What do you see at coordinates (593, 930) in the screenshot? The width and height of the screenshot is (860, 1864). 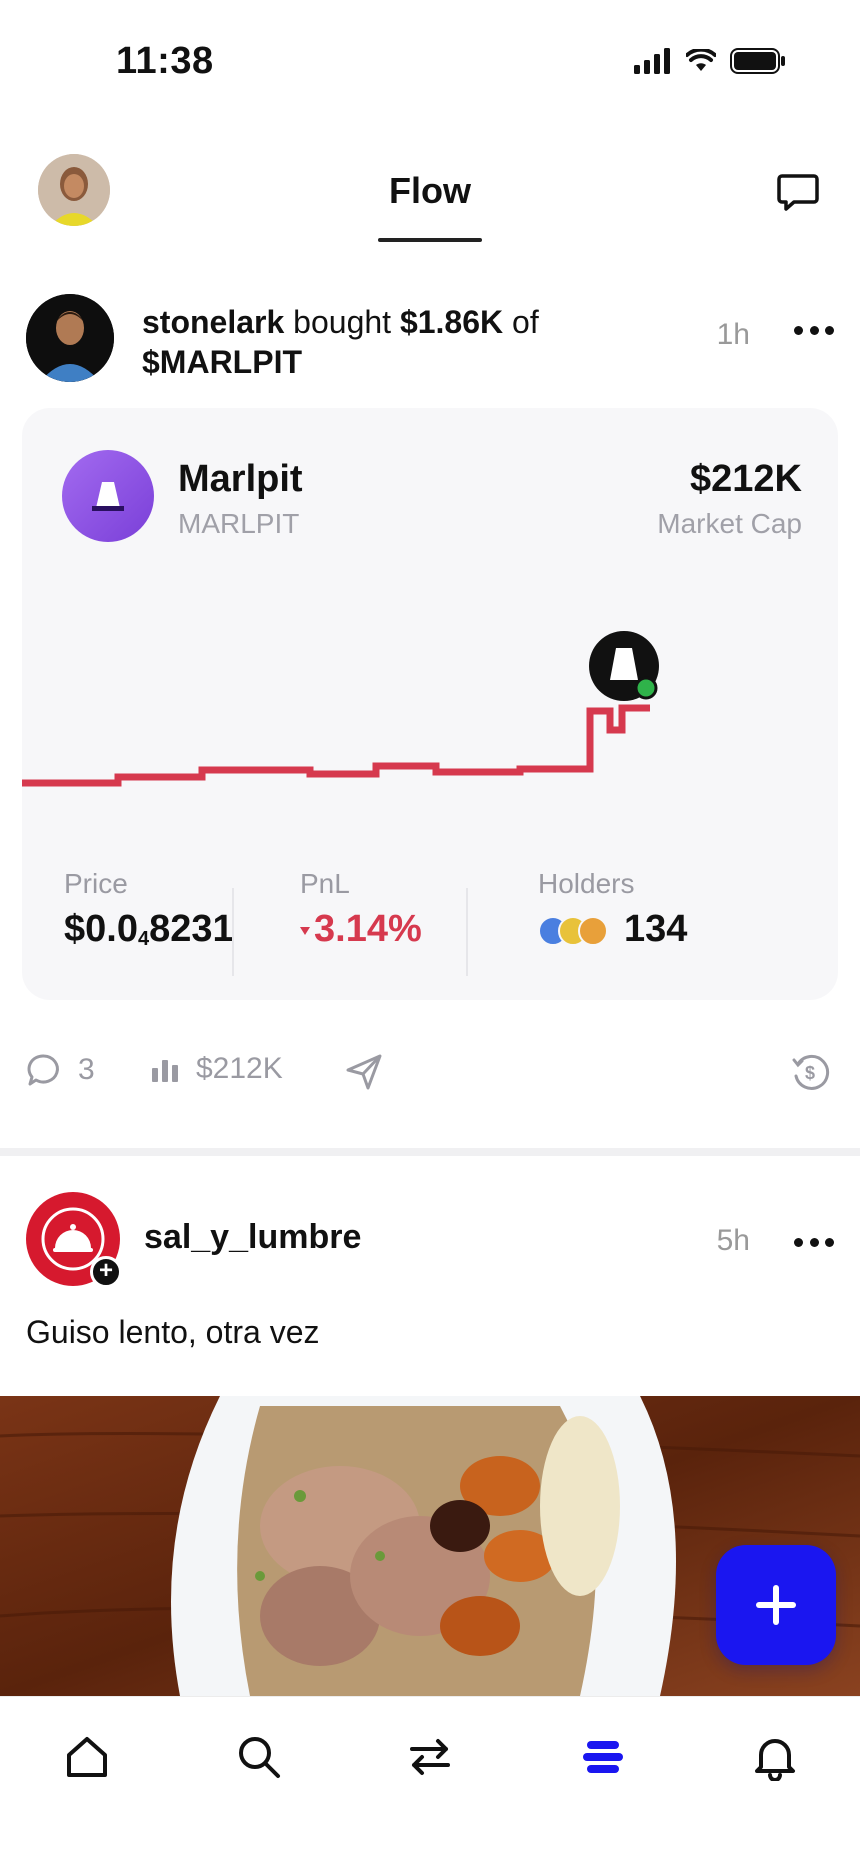 I see `holder-coin-icon` at bounding box center [593, 930].